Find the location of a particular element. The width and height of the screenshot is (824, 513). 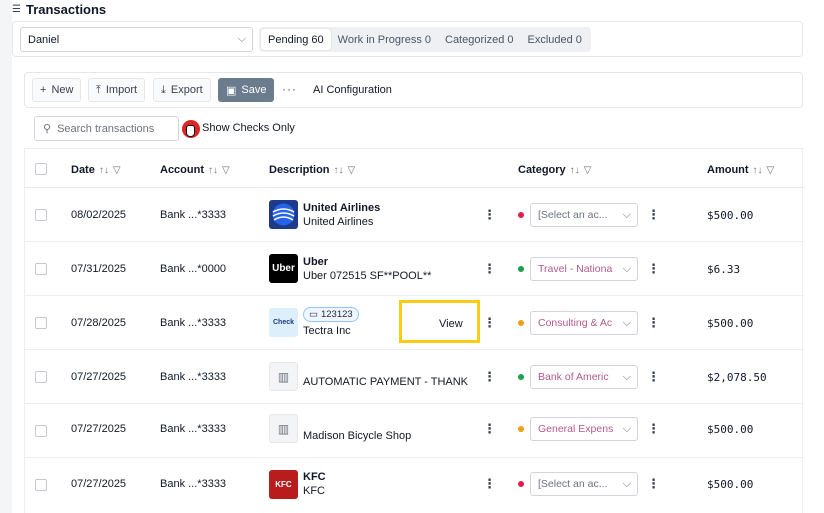

tab-pending: Pending 60 is located at coordinates (296, 39).